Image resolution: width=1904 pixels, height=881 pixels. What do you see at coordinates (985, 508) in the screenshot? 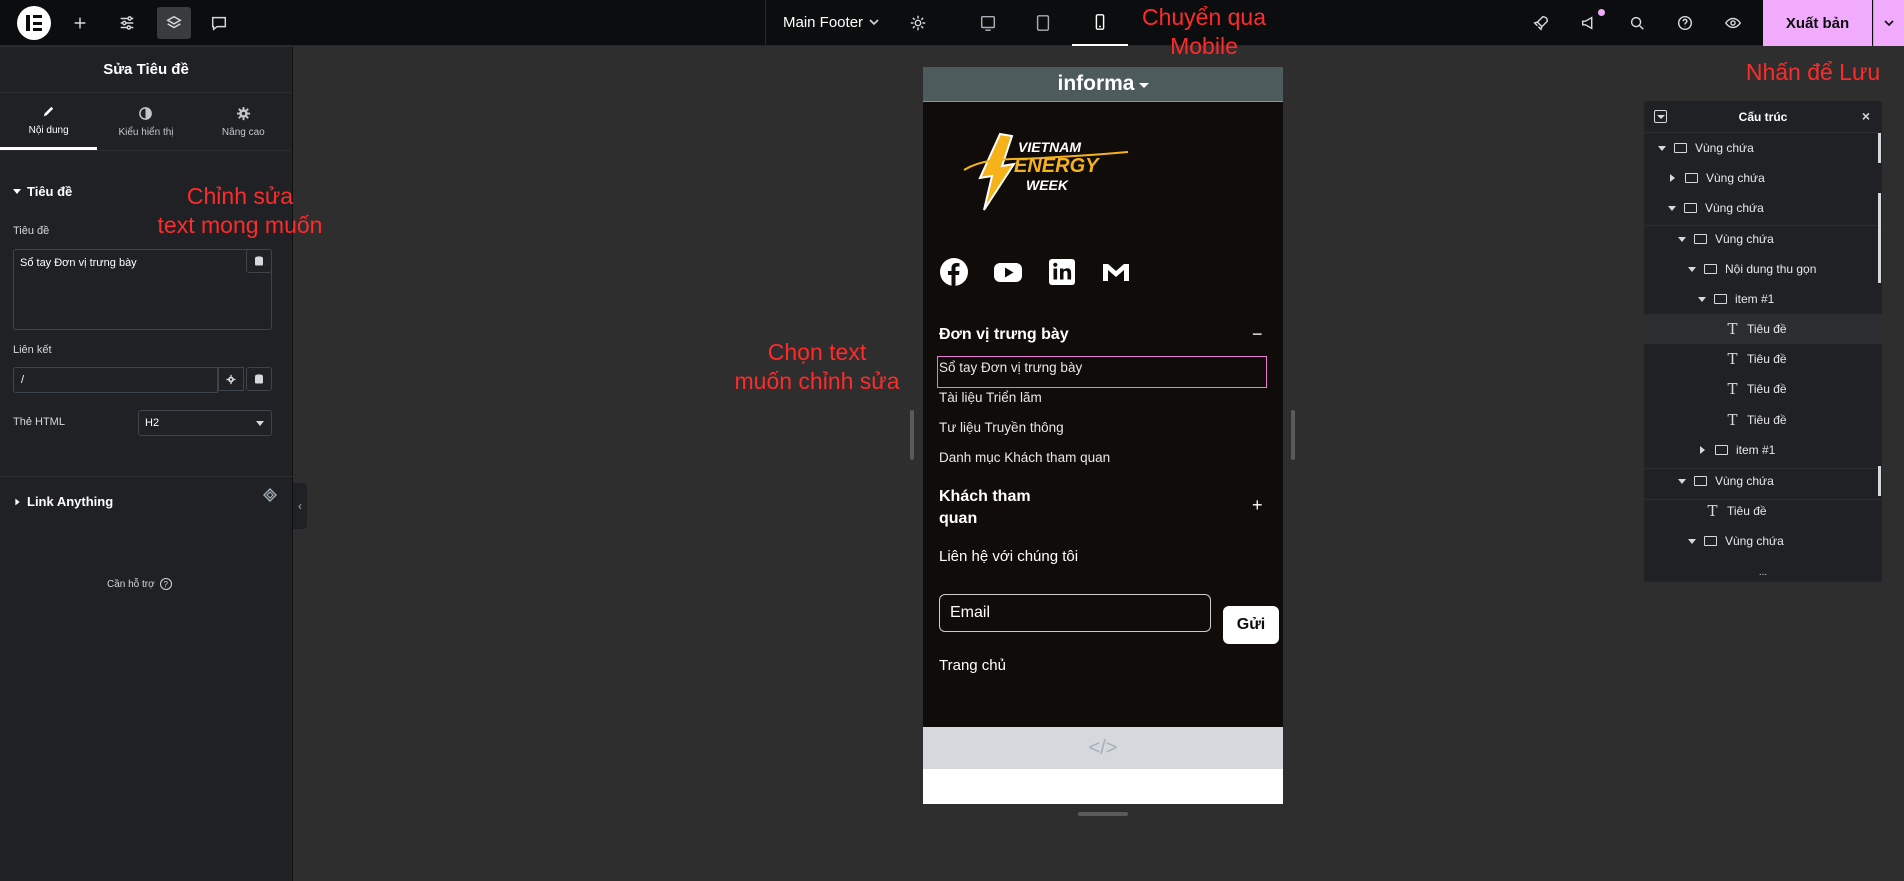
I see `accordion-title-visitors: Khách tham quan` at bounding box center [985, 508].